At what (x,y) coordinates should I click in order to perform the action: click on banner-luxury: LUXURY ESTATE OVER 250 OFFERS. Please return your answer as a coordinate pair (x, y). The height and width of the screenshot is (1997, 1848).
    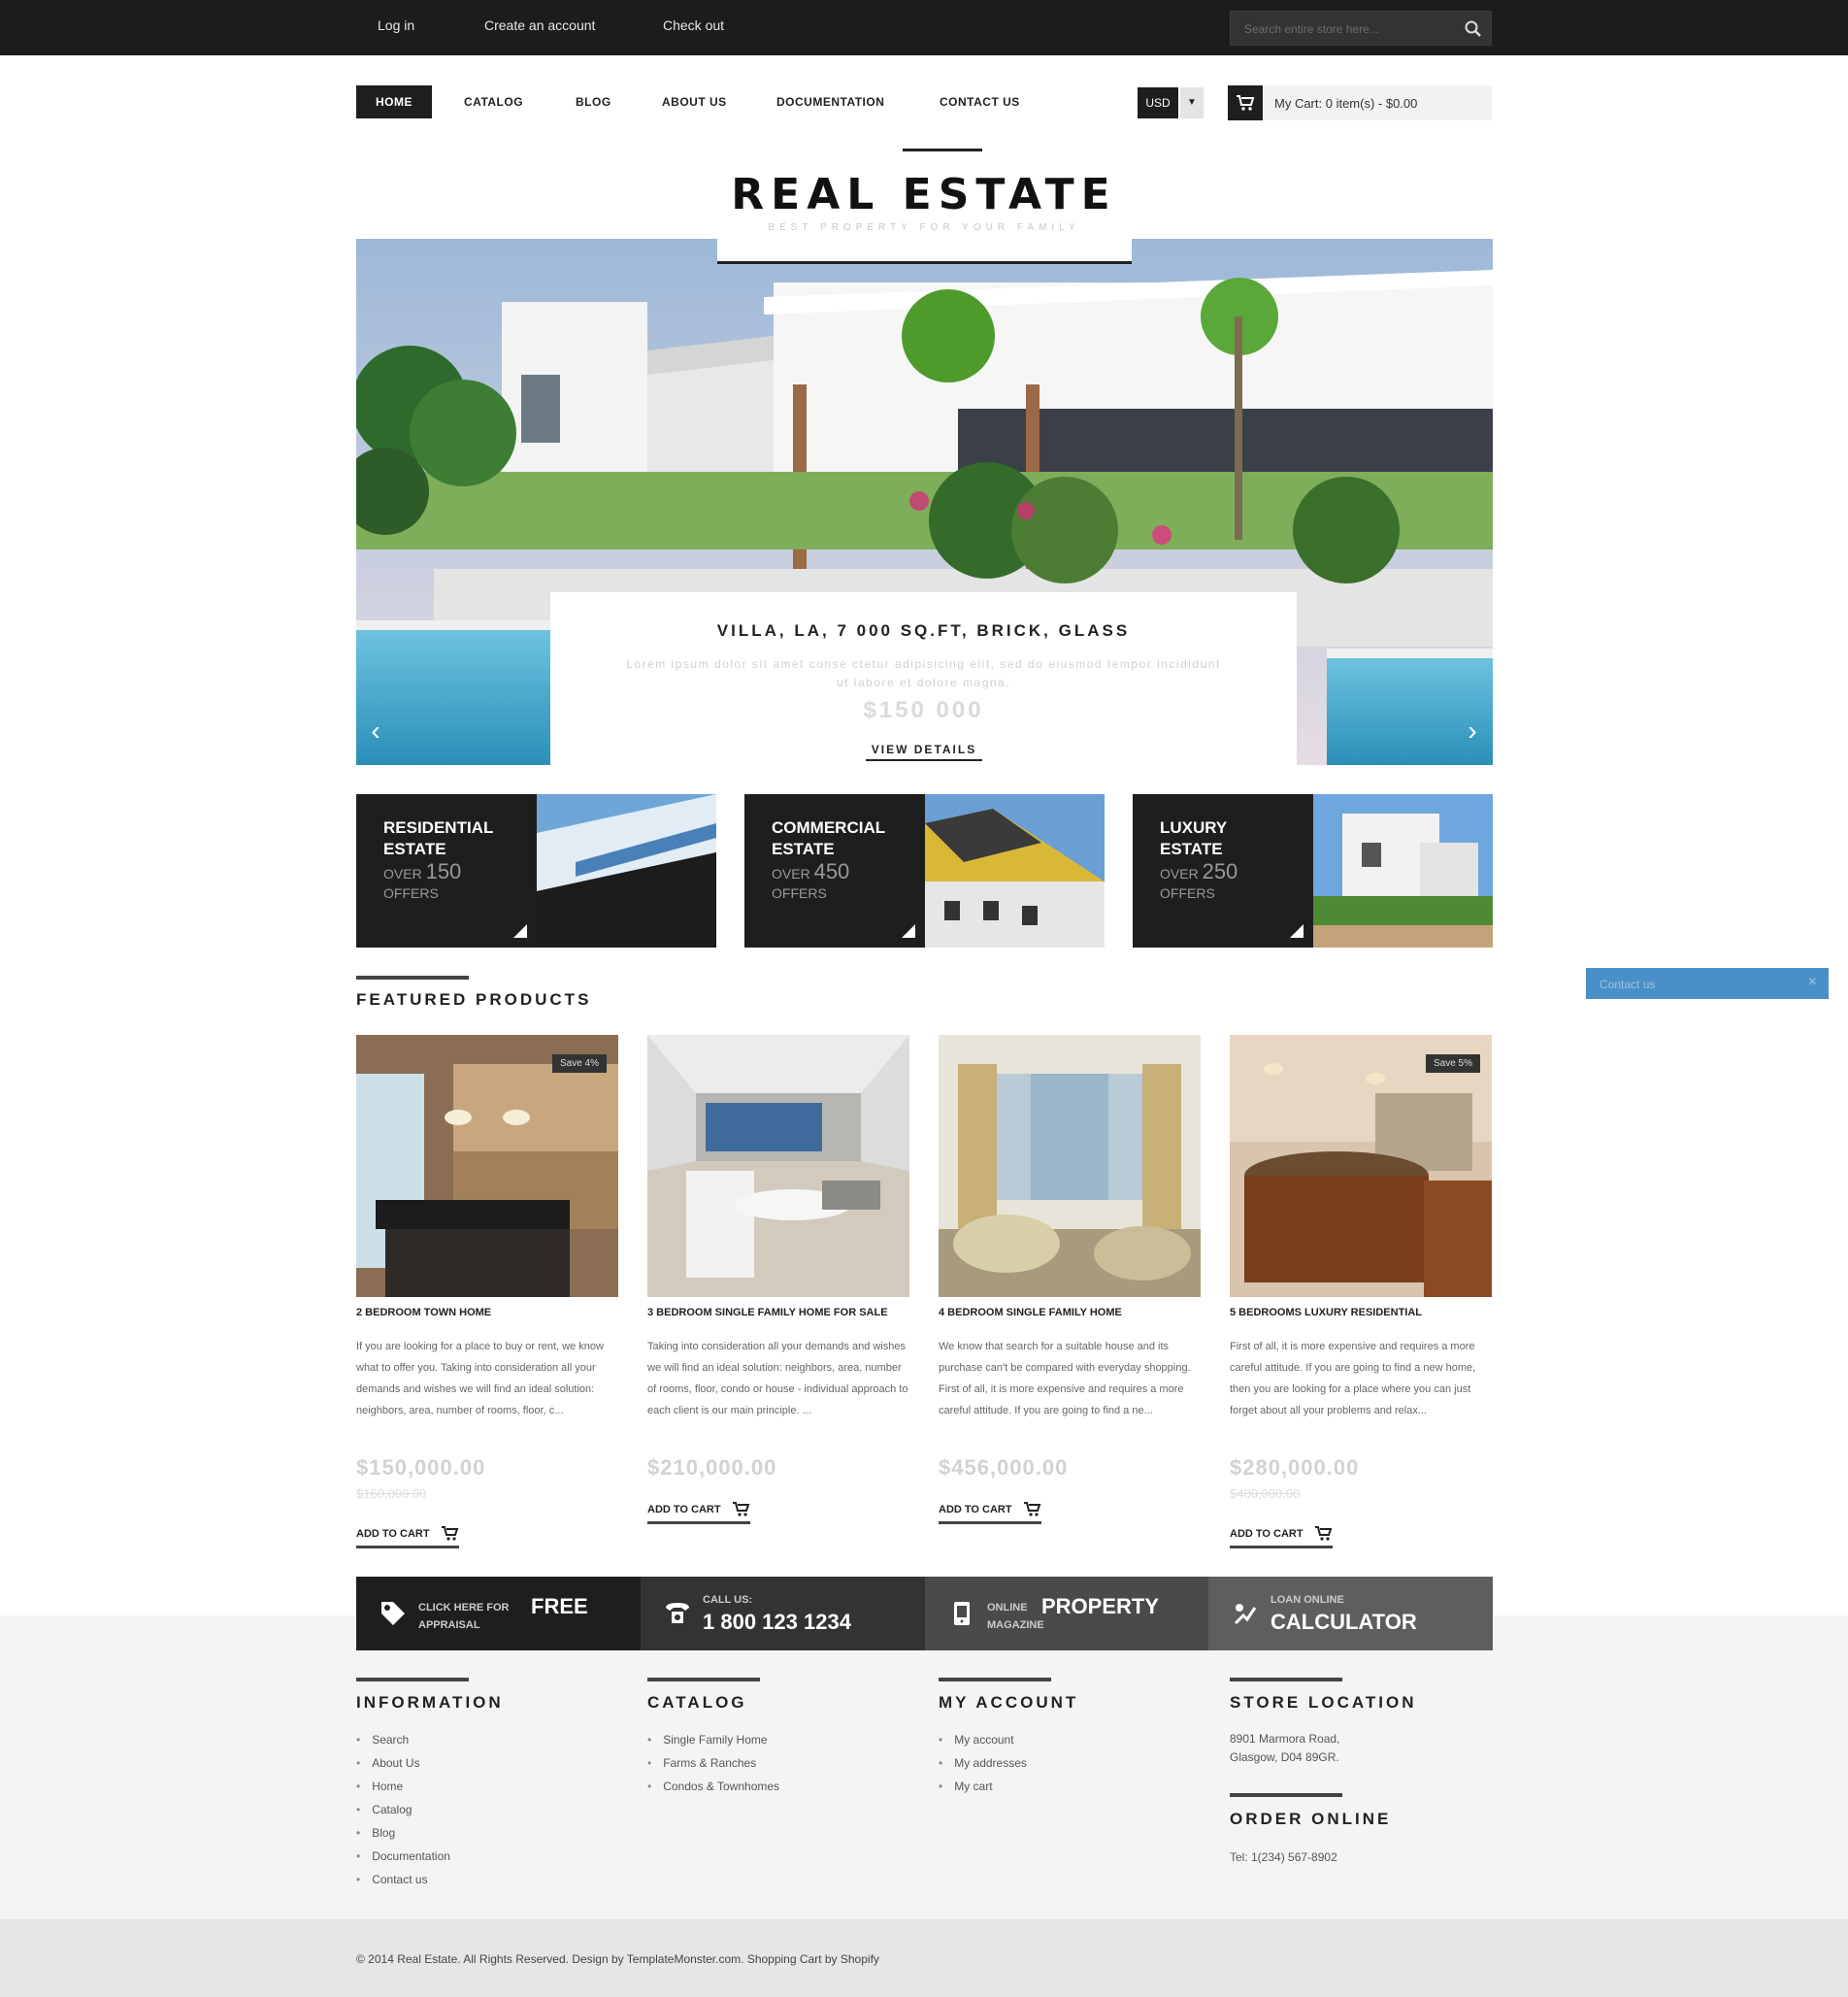
    Looking at the image, I should click on (1313, 871).